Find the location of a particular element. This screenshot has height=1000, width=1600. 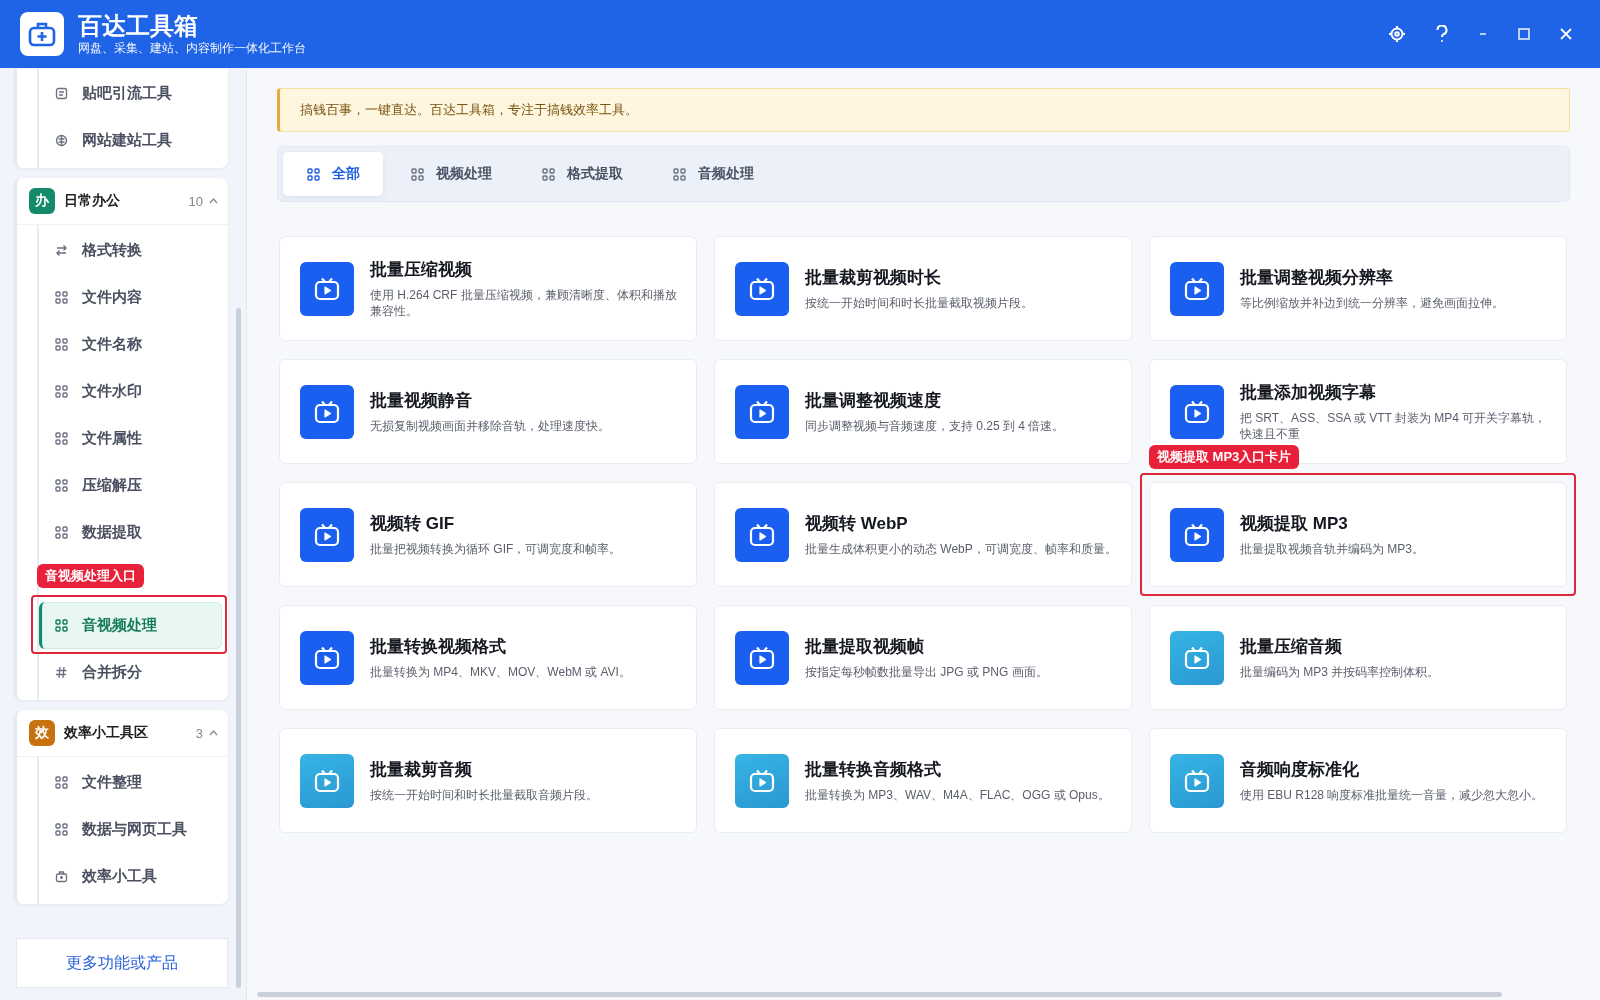

callout-label: 音视频处理入口 is located at coordinates (90, 576).